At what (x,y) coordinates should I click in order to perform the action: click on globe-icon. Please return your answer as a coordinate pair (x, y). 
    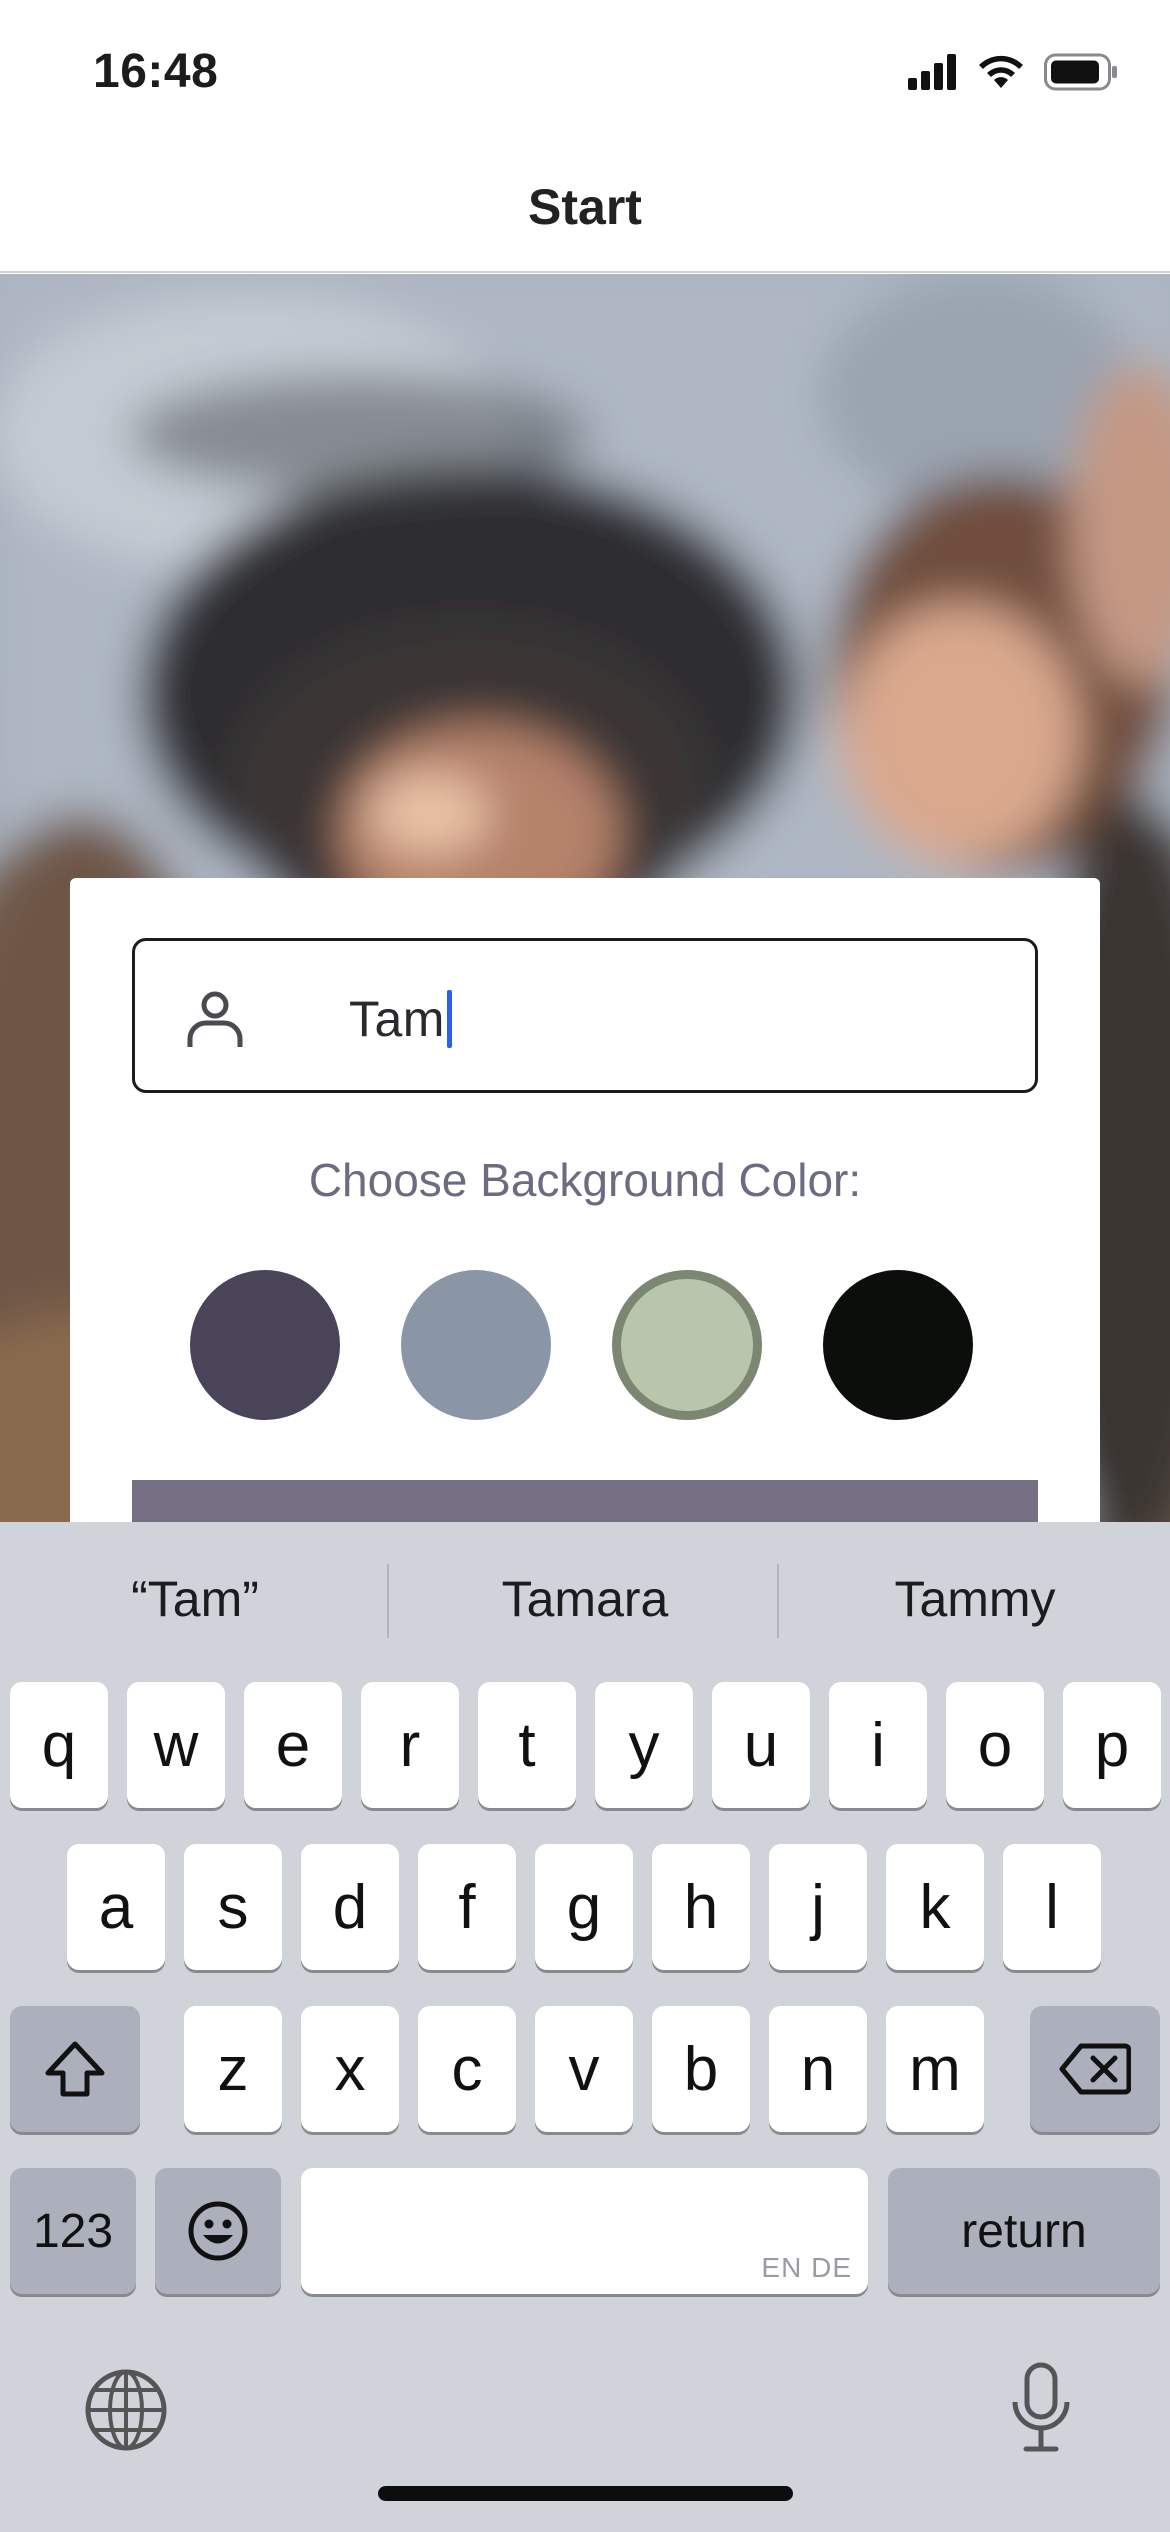
    Looking at the image, I should click on (126, 2410).